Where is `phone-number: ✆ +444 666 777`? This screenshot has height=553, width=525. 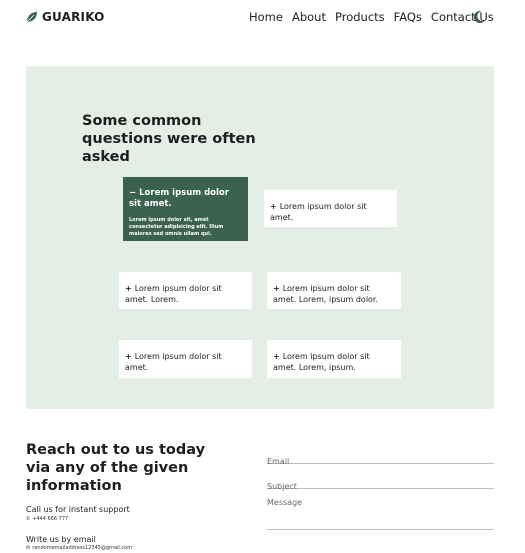 phone-number: ✆ +444 666 777 is located at coordinates (47, 519).